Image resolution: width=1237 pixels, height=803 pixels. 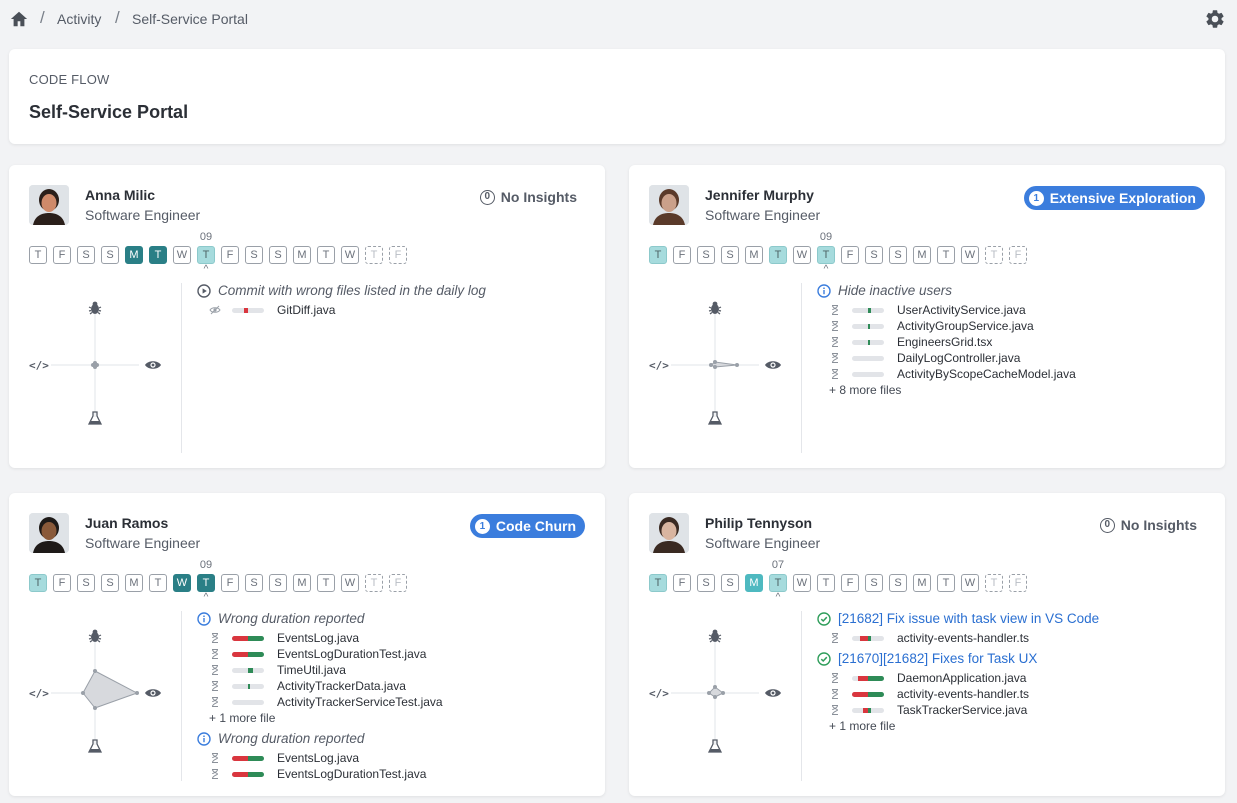 What do you see at coordinates (204, 618) in the screenshot?
I see `info-icon` at bounding box center [204, 618].